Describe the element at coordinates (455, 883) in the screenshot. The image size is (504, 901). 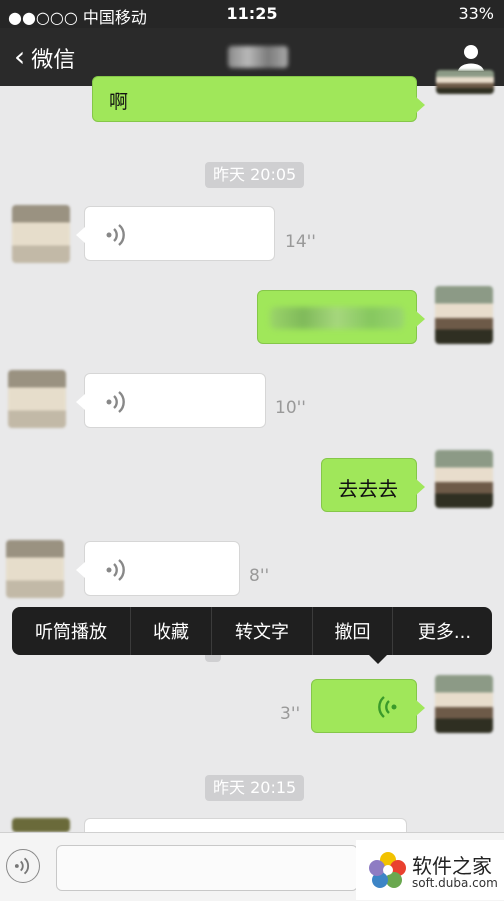
I see `watermark-url: soft.duba.com` at that location.